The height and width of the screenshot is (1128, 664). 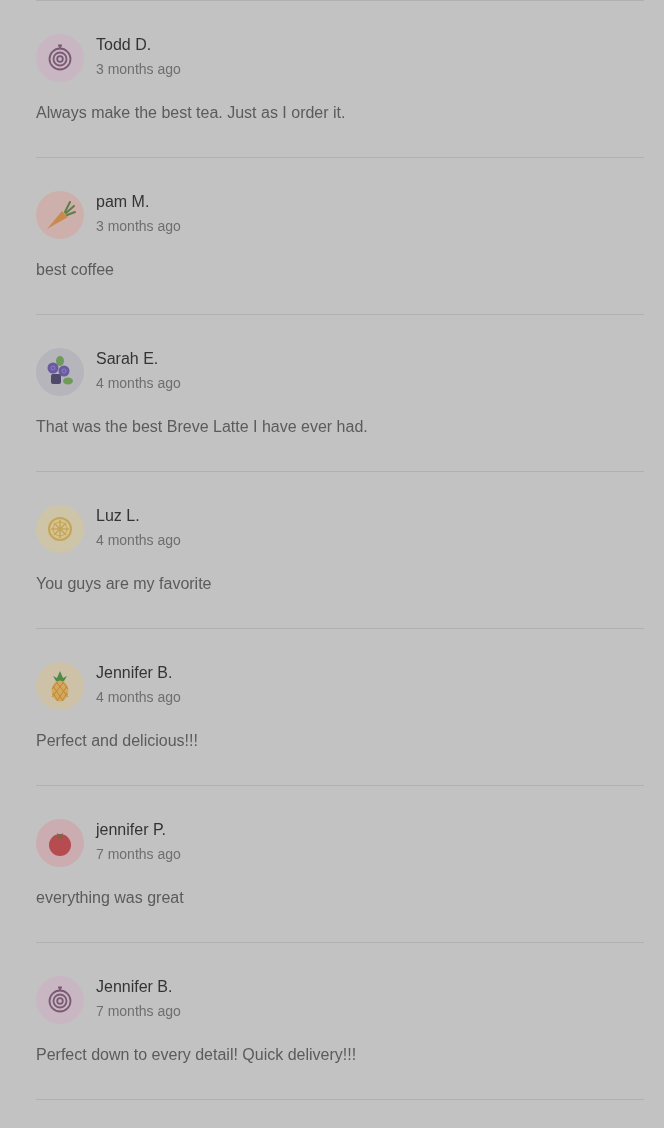 What do you see at coordinates (110, 898) in the screenshot?
I see `review-comment: everything was great` at bounding box center [110, 898].